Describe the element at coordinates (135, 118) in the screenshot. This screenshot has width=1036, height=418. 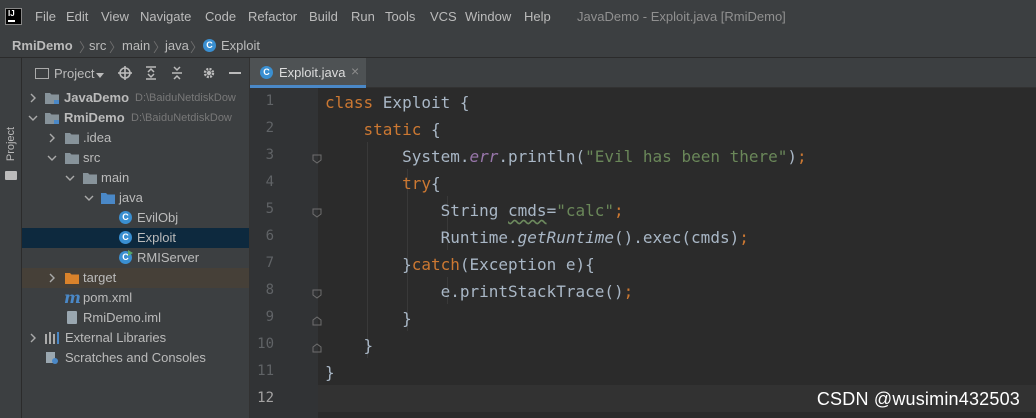
I see `tree-item-rmidemo: RmiDemo D:\BaiduNetdiskDow` at that location.